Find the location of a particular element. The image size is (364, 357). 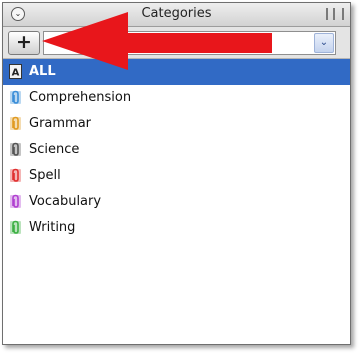

category-item: Vocabulary is located at coordinates (176, 202).